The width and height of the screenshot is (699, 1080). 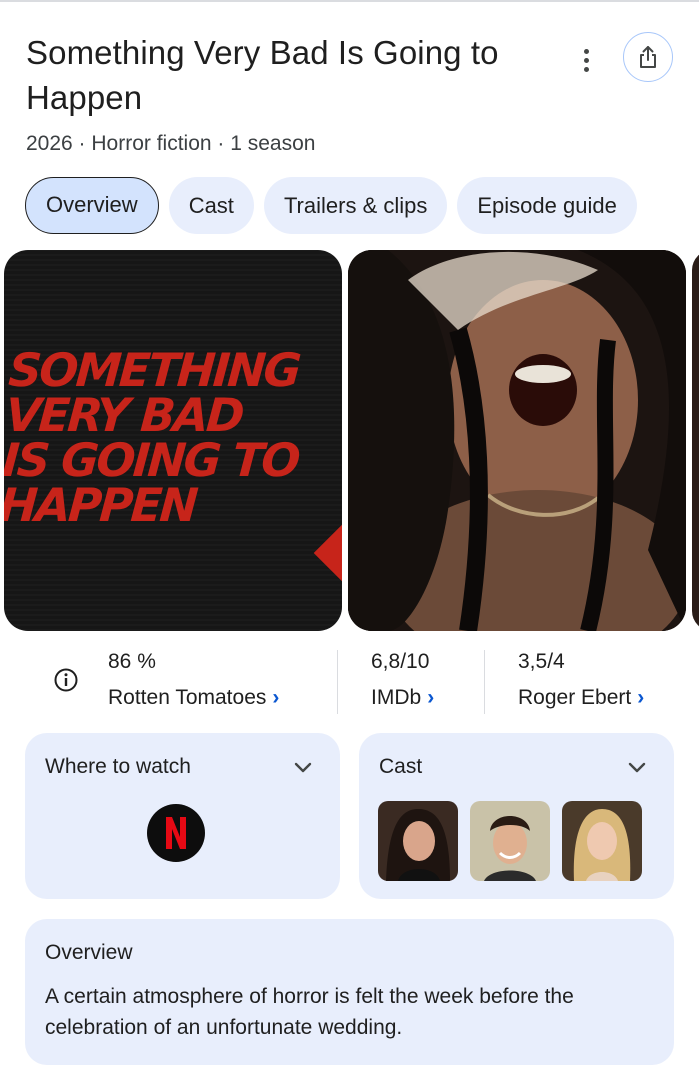 What do you see at coordinates (118, 766) in the screenshot?
I see `card-title: Where to watch` at bounding box center [118, 766].